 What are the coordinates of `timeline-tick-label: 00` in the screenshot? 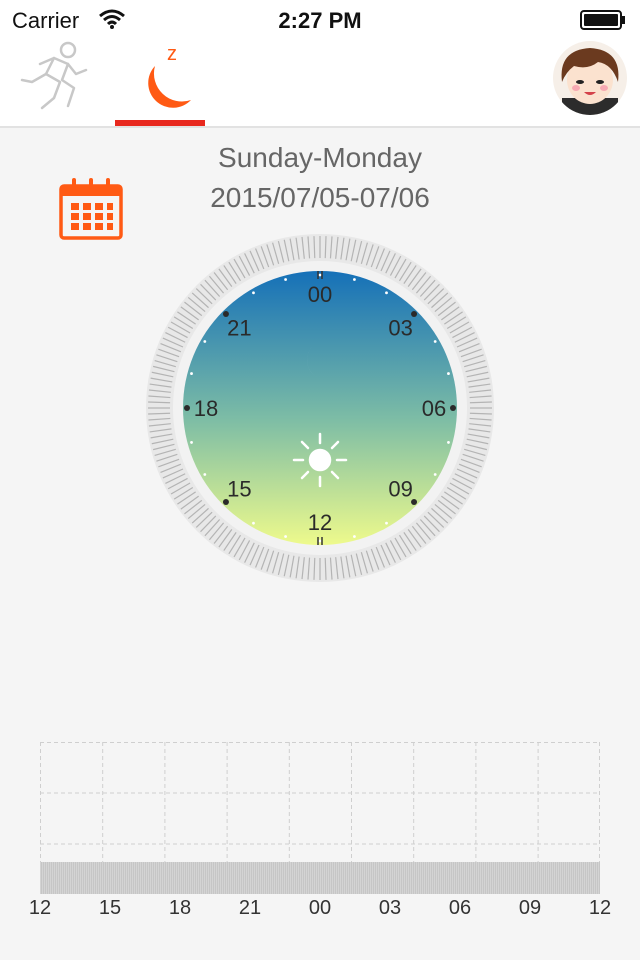 It's located at (320, 908).